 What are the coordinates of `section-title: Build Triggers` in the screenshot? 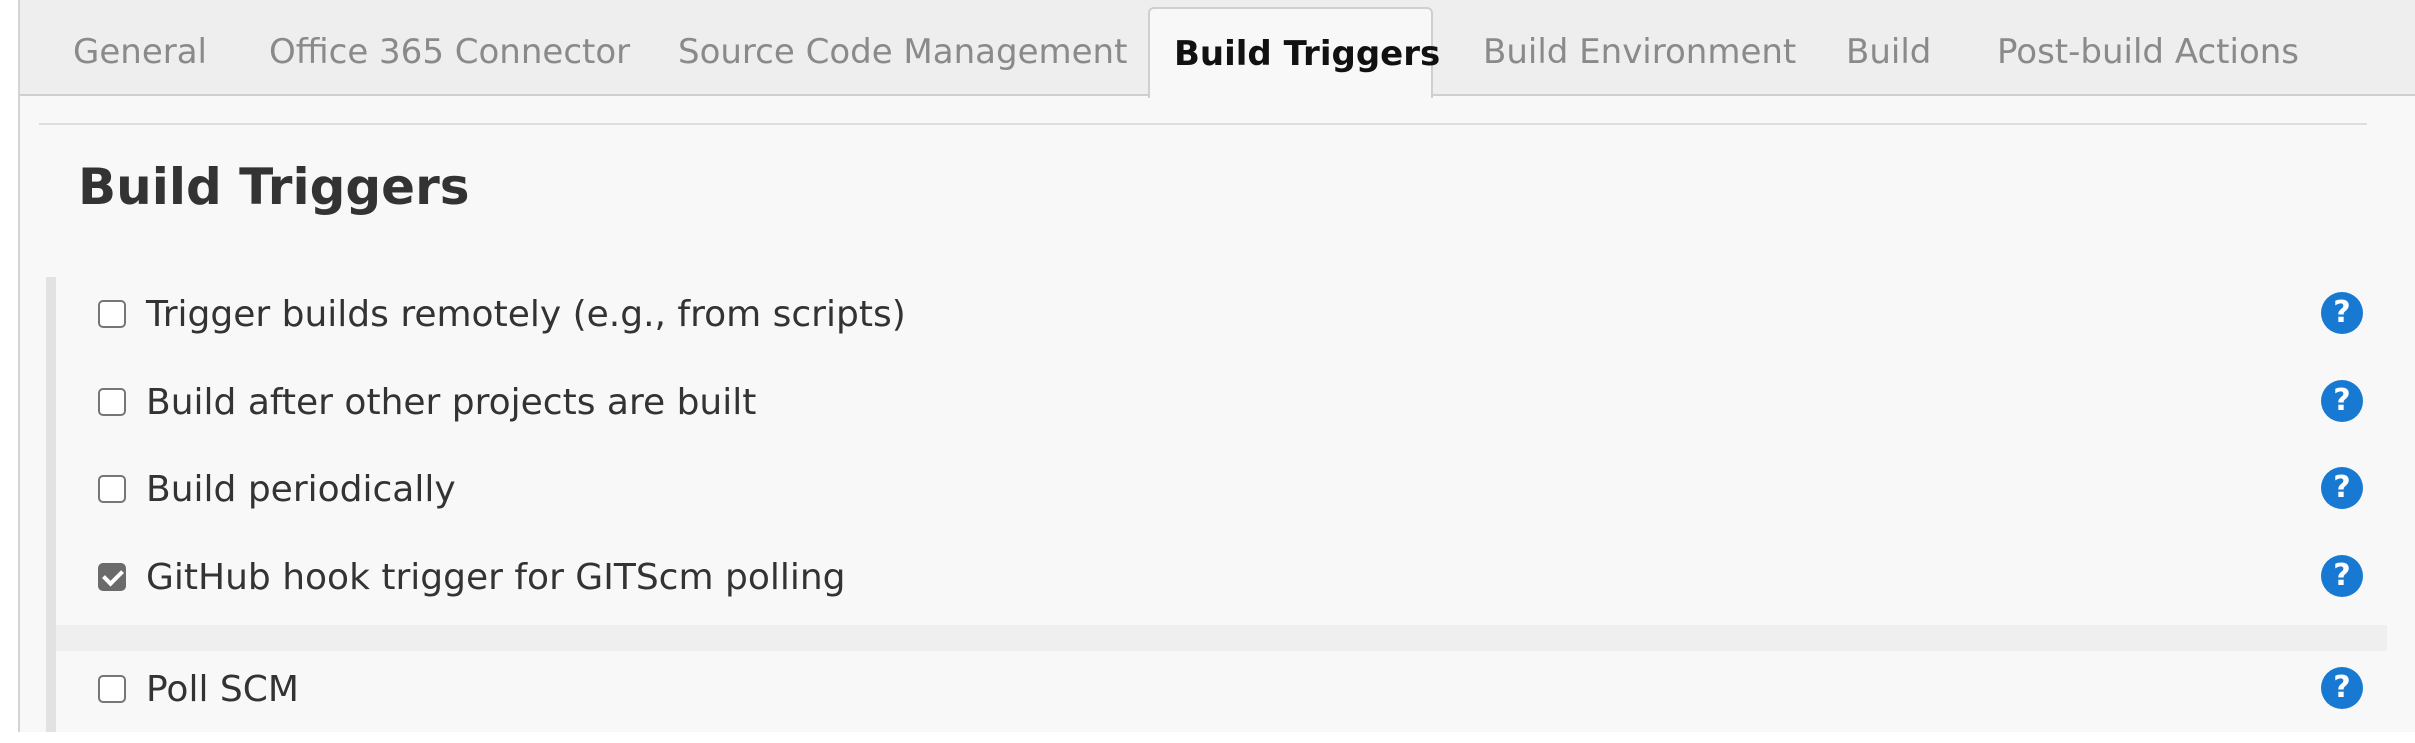 It's located at (274, 187).